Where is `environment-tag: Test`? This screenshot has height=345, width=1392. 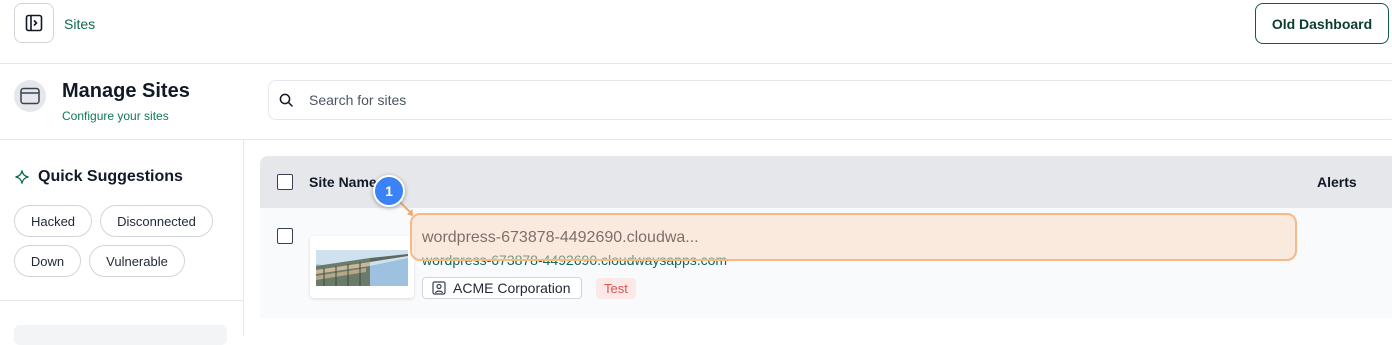 environment-tag: Test is located at coordinates (616, 288).